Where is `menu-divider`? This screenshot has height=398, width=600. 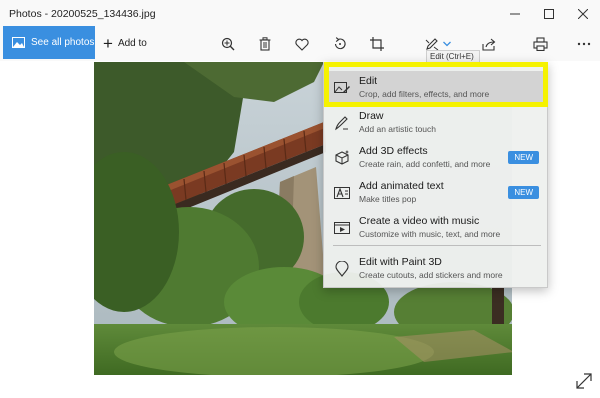
menu-divider is located at coordinates (437, 245).